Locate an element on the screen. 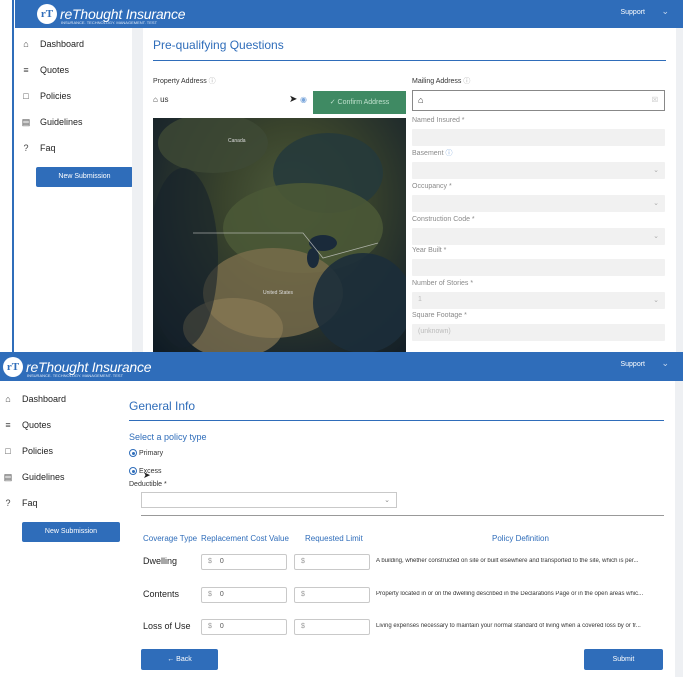 The image size is (683, 677). square-footage-value: (unknown) is located at coordinates (434, 331).